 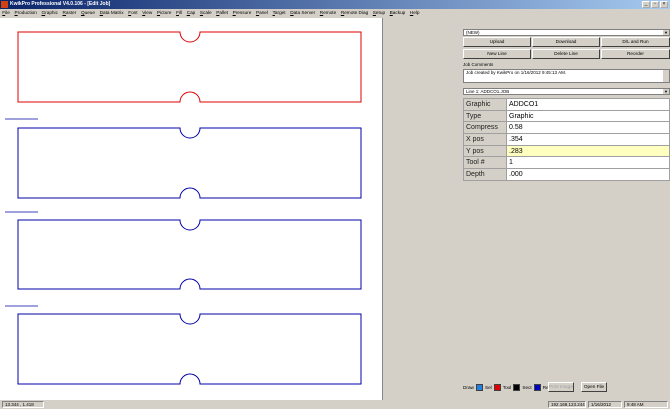 I want to click on property-value: Graphic, so click(x=588, y=116).